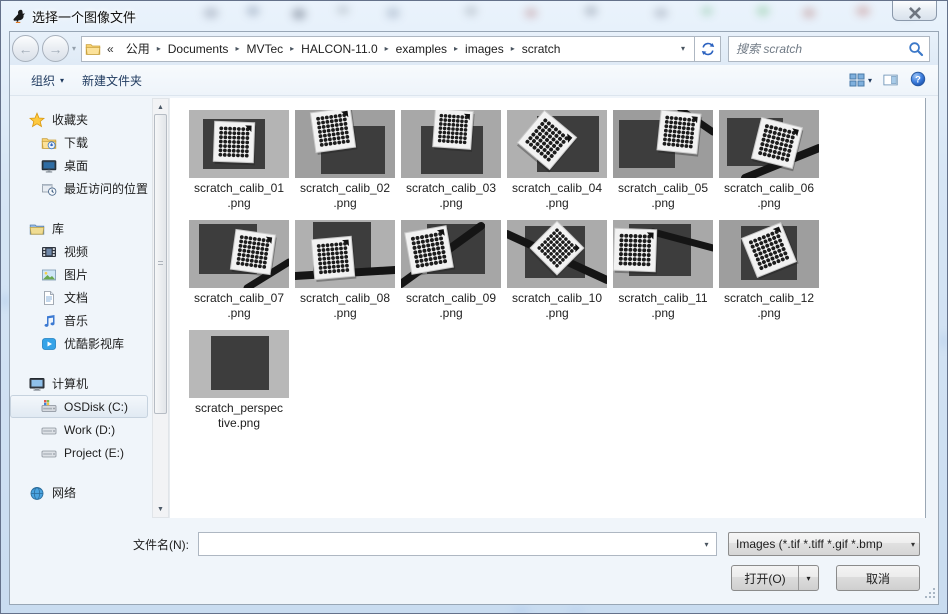 The image size is (948, 614). I want to click on address-dropdown-button: ▾, so click(683, 48).